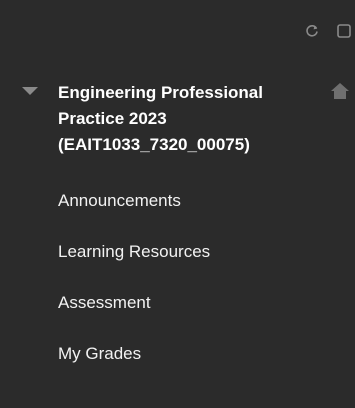 Image resolution: width=355 pixels, height=408 pixels. What do you see at coordinates (134, 317) in the screenshot?
I see `menu-item-assessment: Assessment` at bounding box center [134, 317].